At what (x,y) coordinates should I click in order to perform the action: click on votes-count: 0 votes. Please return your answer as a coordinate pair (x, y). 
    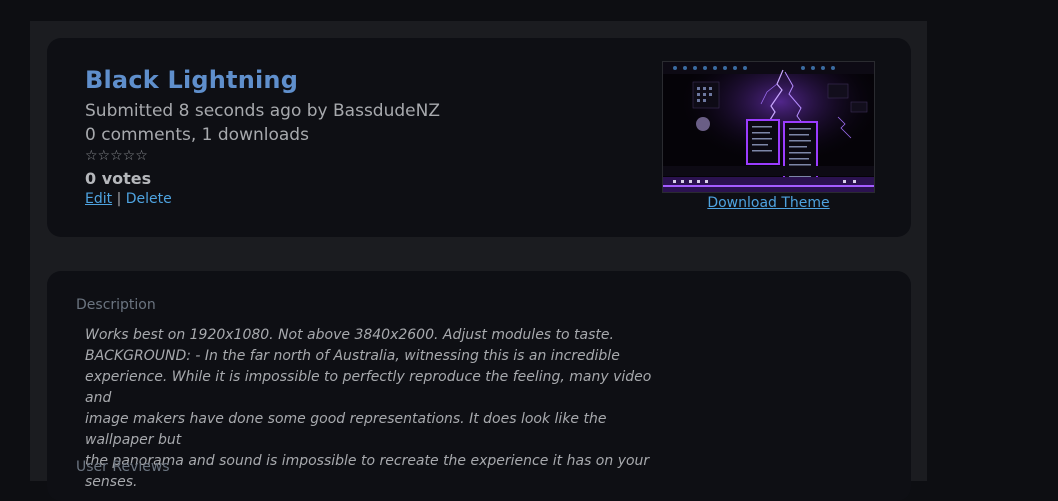
    Looking at the image, I should click on (118, 178).